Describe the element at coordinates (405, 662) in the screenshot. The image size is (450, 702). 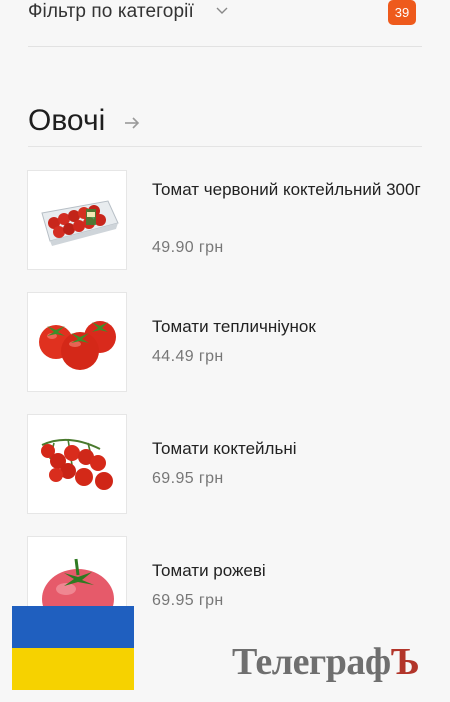
I see `watermark-tail: Ъ` at that location.